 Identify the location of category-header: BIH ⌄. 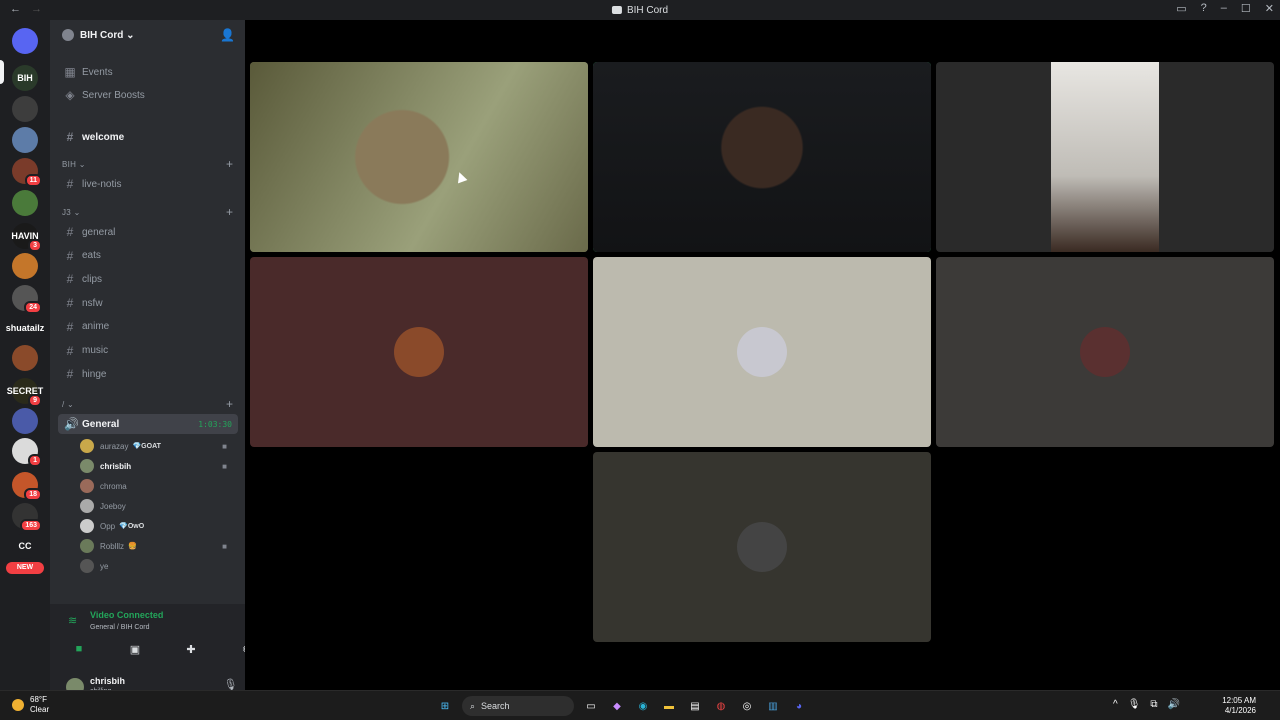
(74, 164).